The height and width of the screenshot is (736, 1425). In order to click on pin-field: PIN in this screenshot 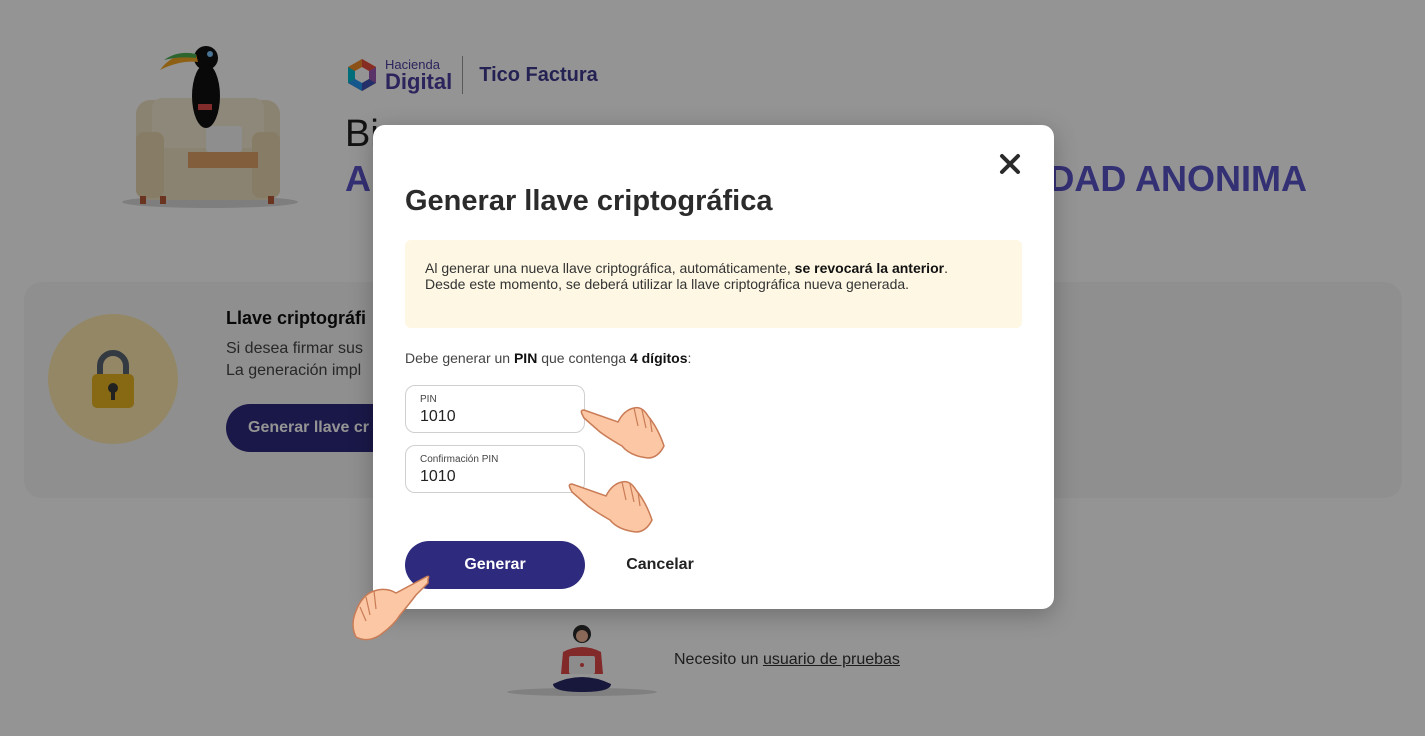, I will do `click(495, 409)`.